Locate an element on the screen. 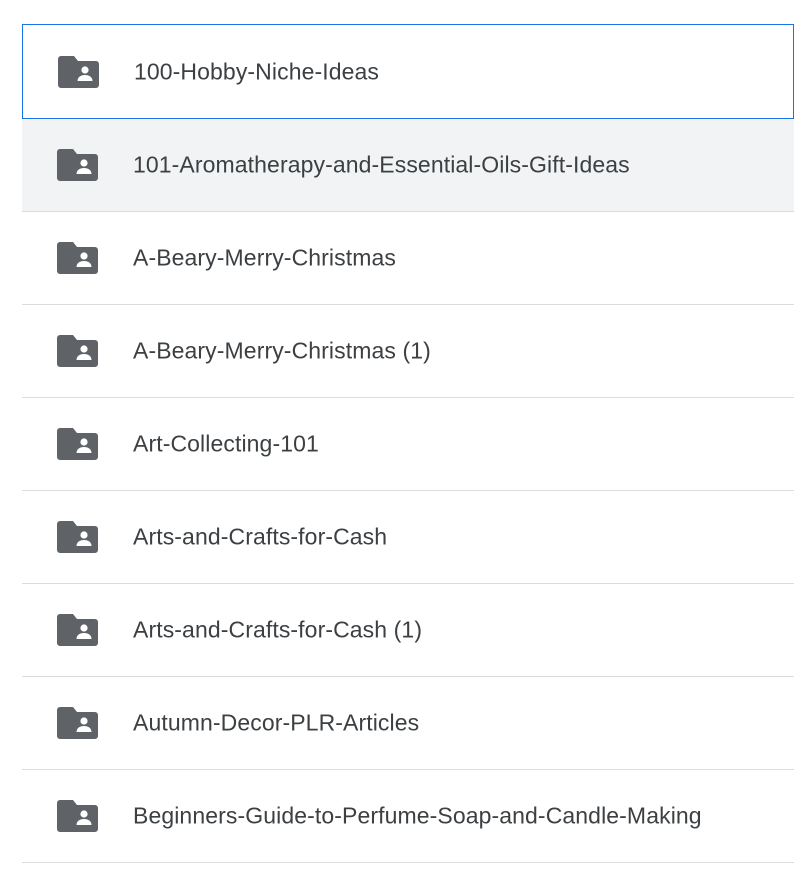 The height and width of the screenshot is (876, 794). folder-row: Autumn-Decor-PLR-Articles is located at coordinates (408, 723).